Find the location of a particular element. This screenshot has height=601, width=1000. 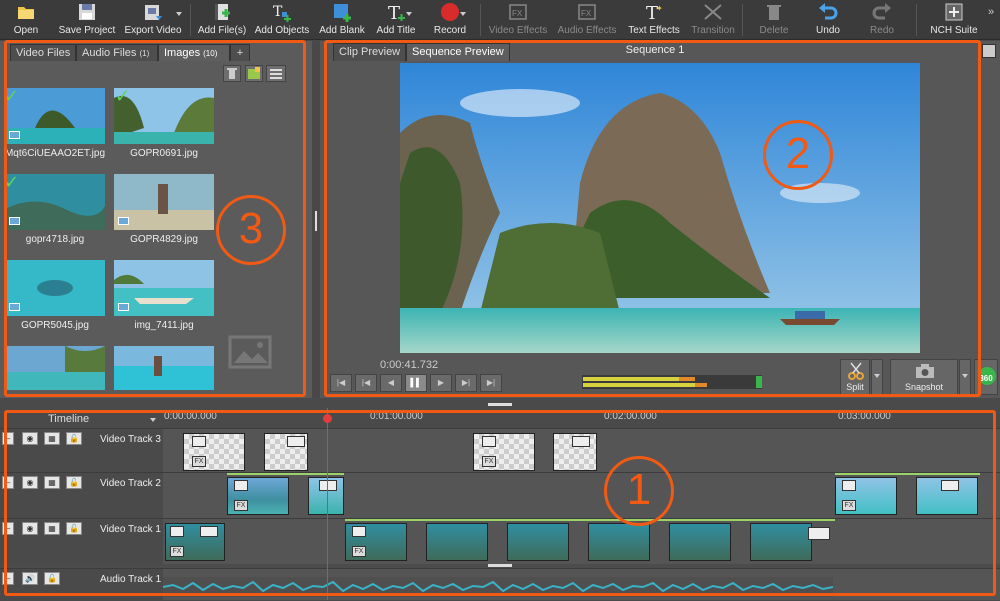

undo-button: Undo is located at coordinates (828, 20).